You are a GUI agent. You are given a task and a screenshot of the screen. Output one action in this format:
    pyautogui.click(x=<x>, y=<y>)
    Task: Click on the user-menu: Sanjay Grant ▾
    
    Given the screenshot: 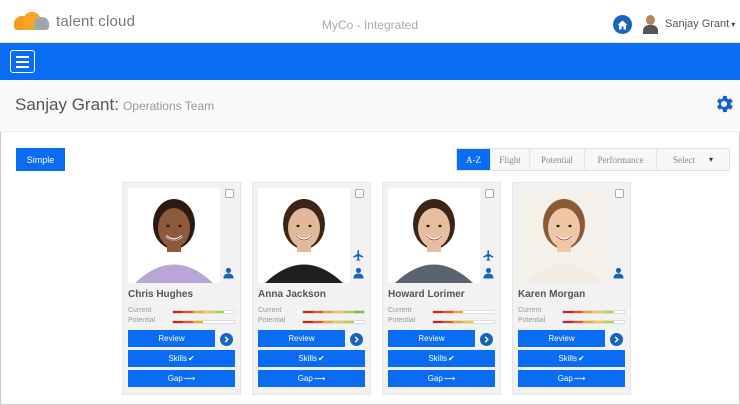 What is the action you would take?
    pyautogui.click(x=688, y=24)
    